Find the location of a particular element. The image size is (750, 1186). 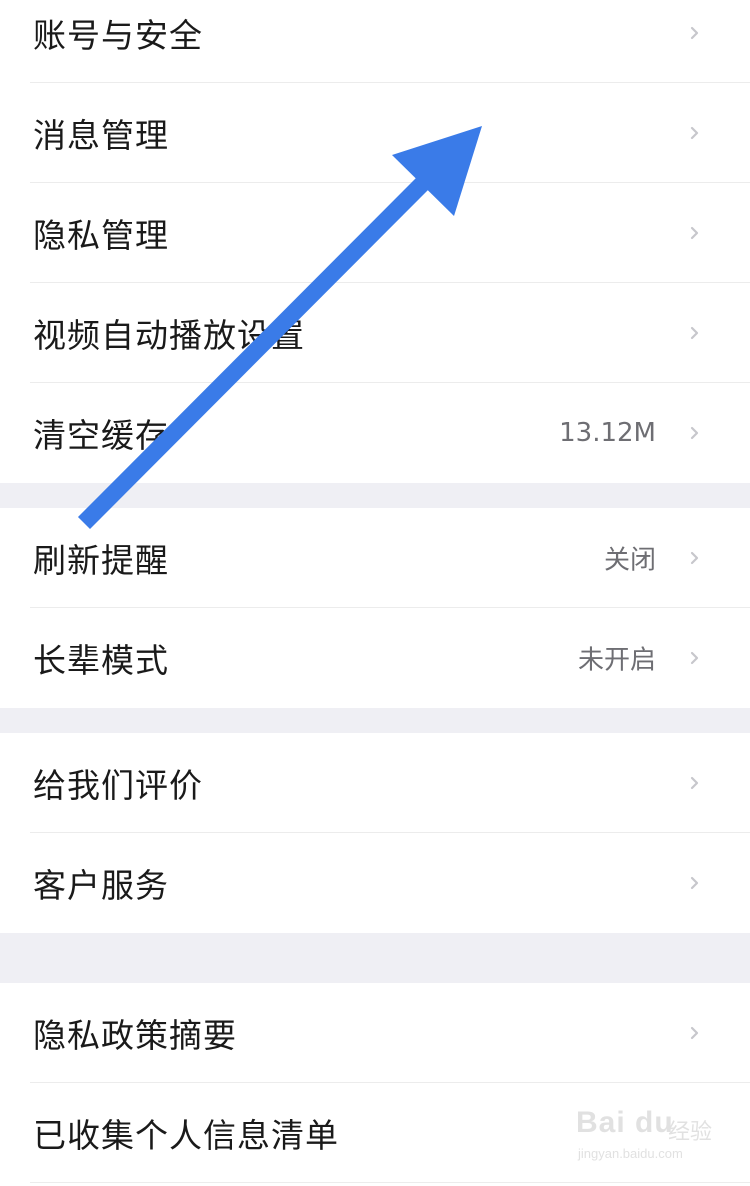

settings-item-label: 清空缓存 is located at coordinates (101, 435).